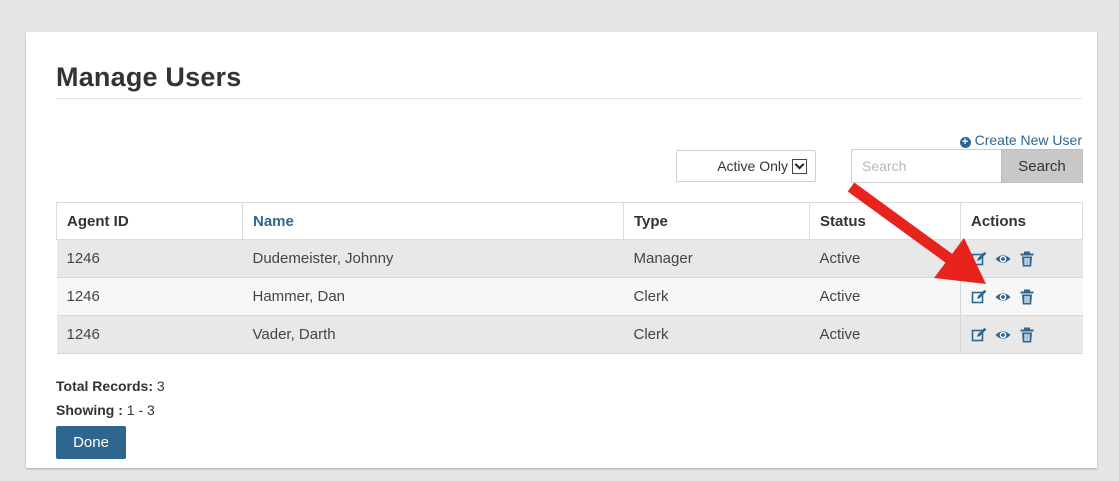  I want to click on edit-icon, so click(979, 335).